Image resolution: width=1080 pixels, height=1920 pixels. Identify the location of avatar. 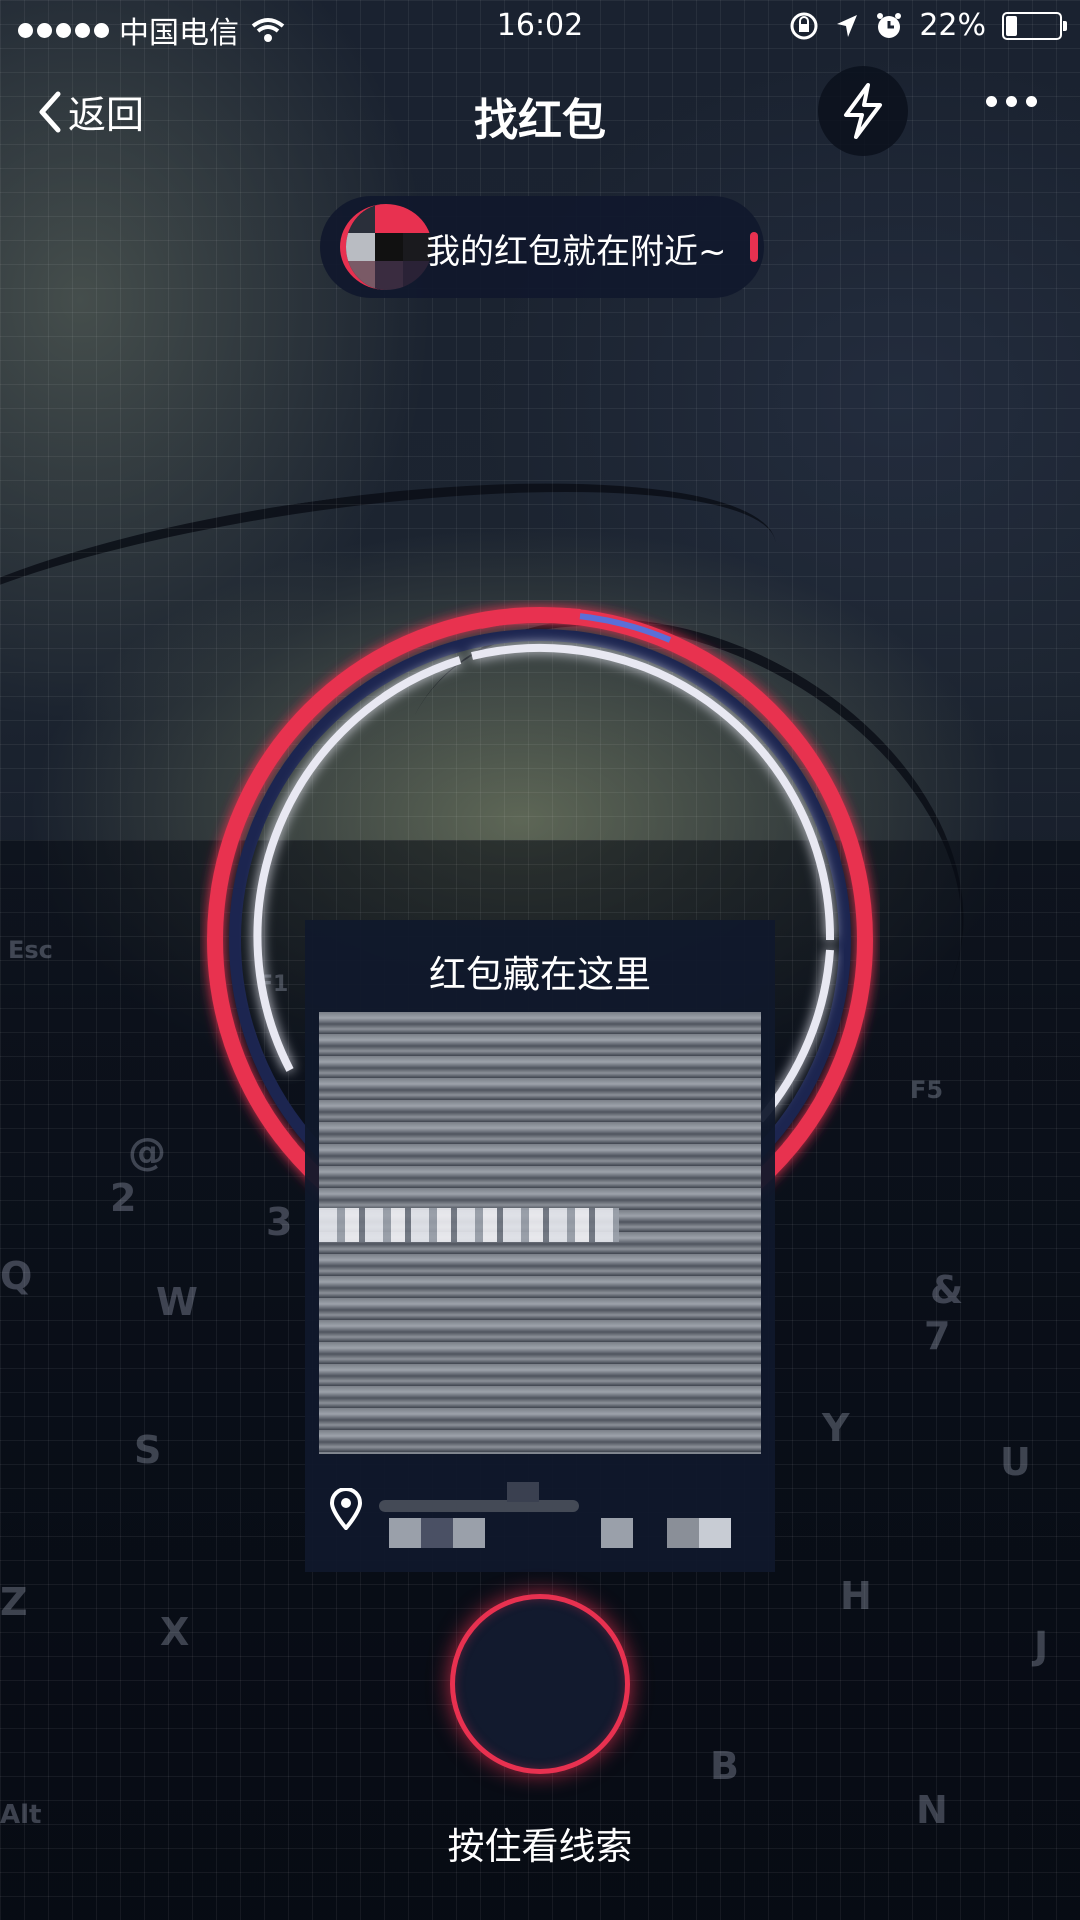
(386, 247).